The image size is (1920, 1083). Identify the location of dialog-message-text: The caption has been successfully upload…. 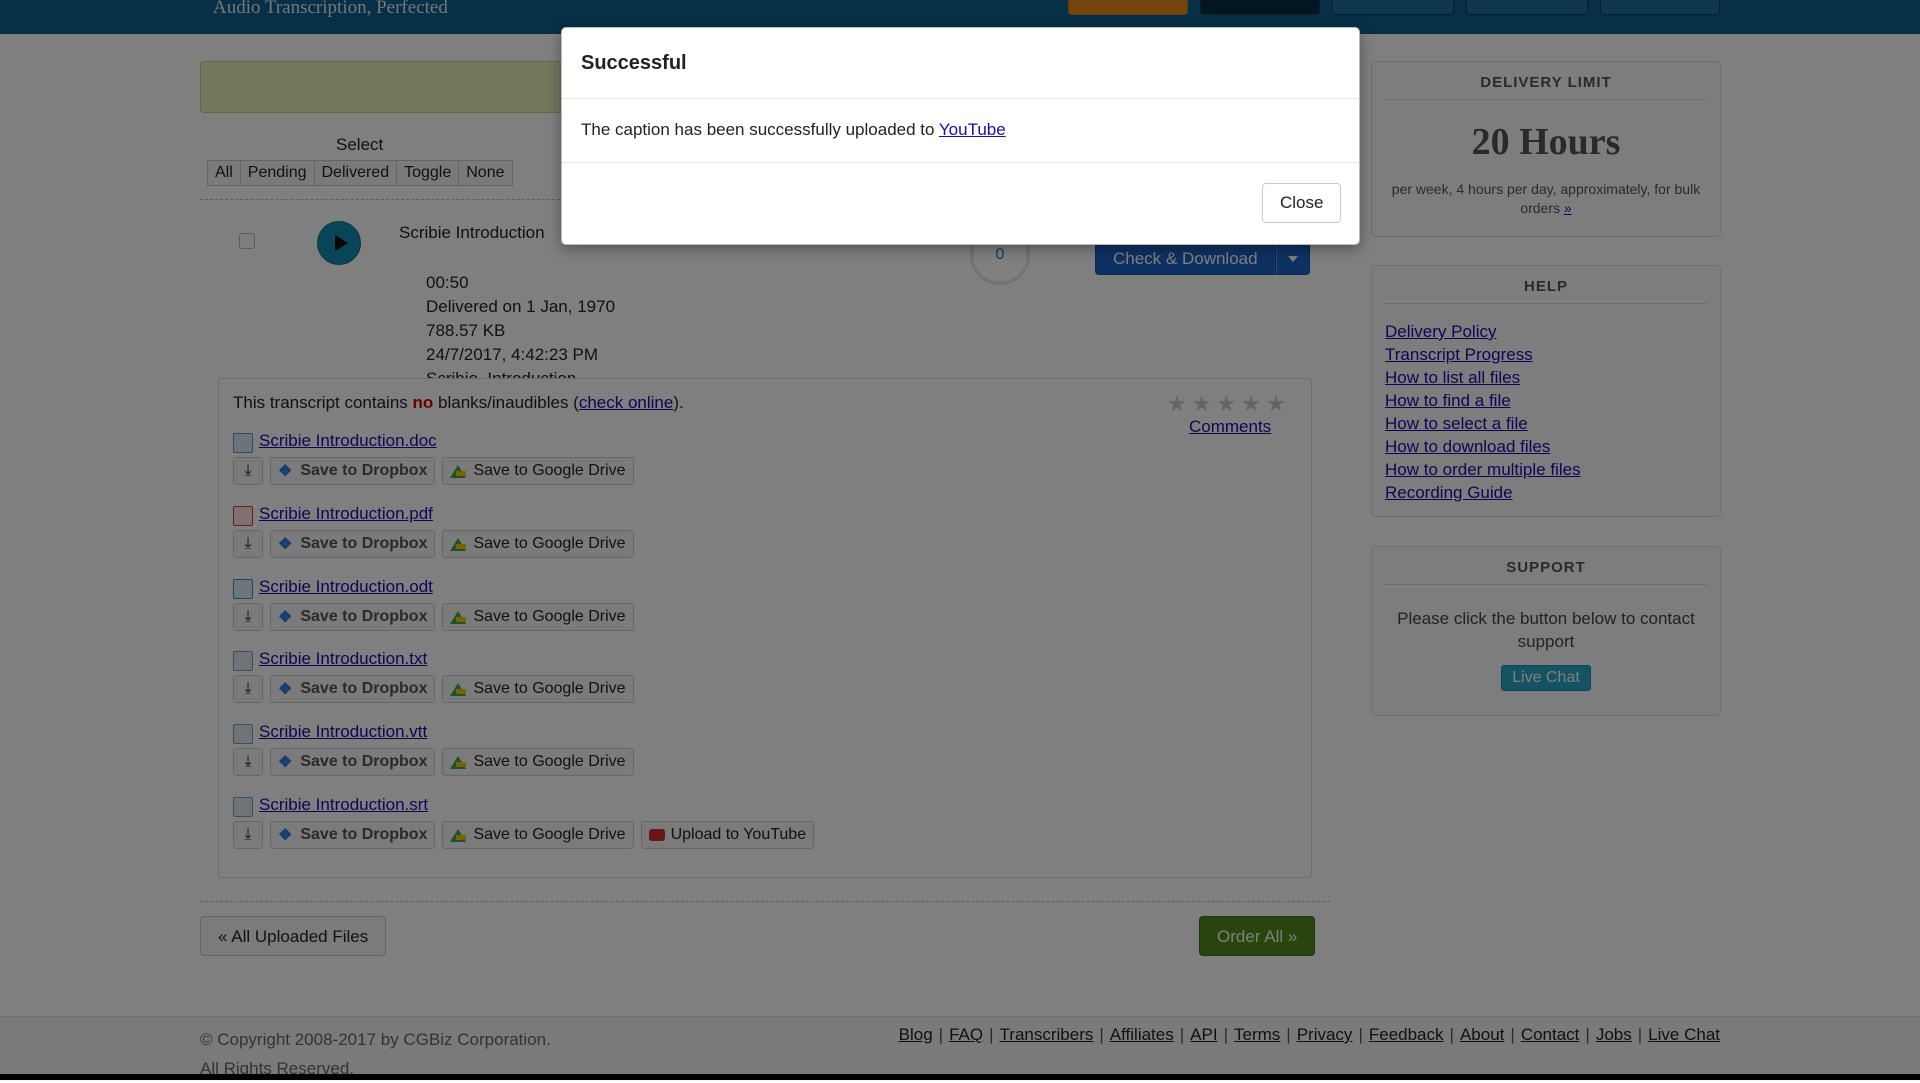
(760, 129).